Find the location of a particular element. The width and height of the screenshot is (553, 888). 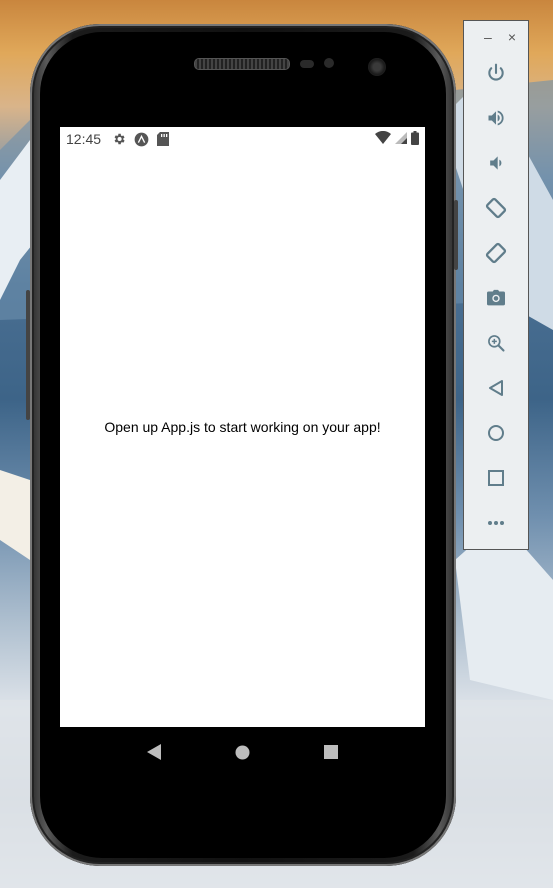

power-icon is located at coordinates (496, 72).